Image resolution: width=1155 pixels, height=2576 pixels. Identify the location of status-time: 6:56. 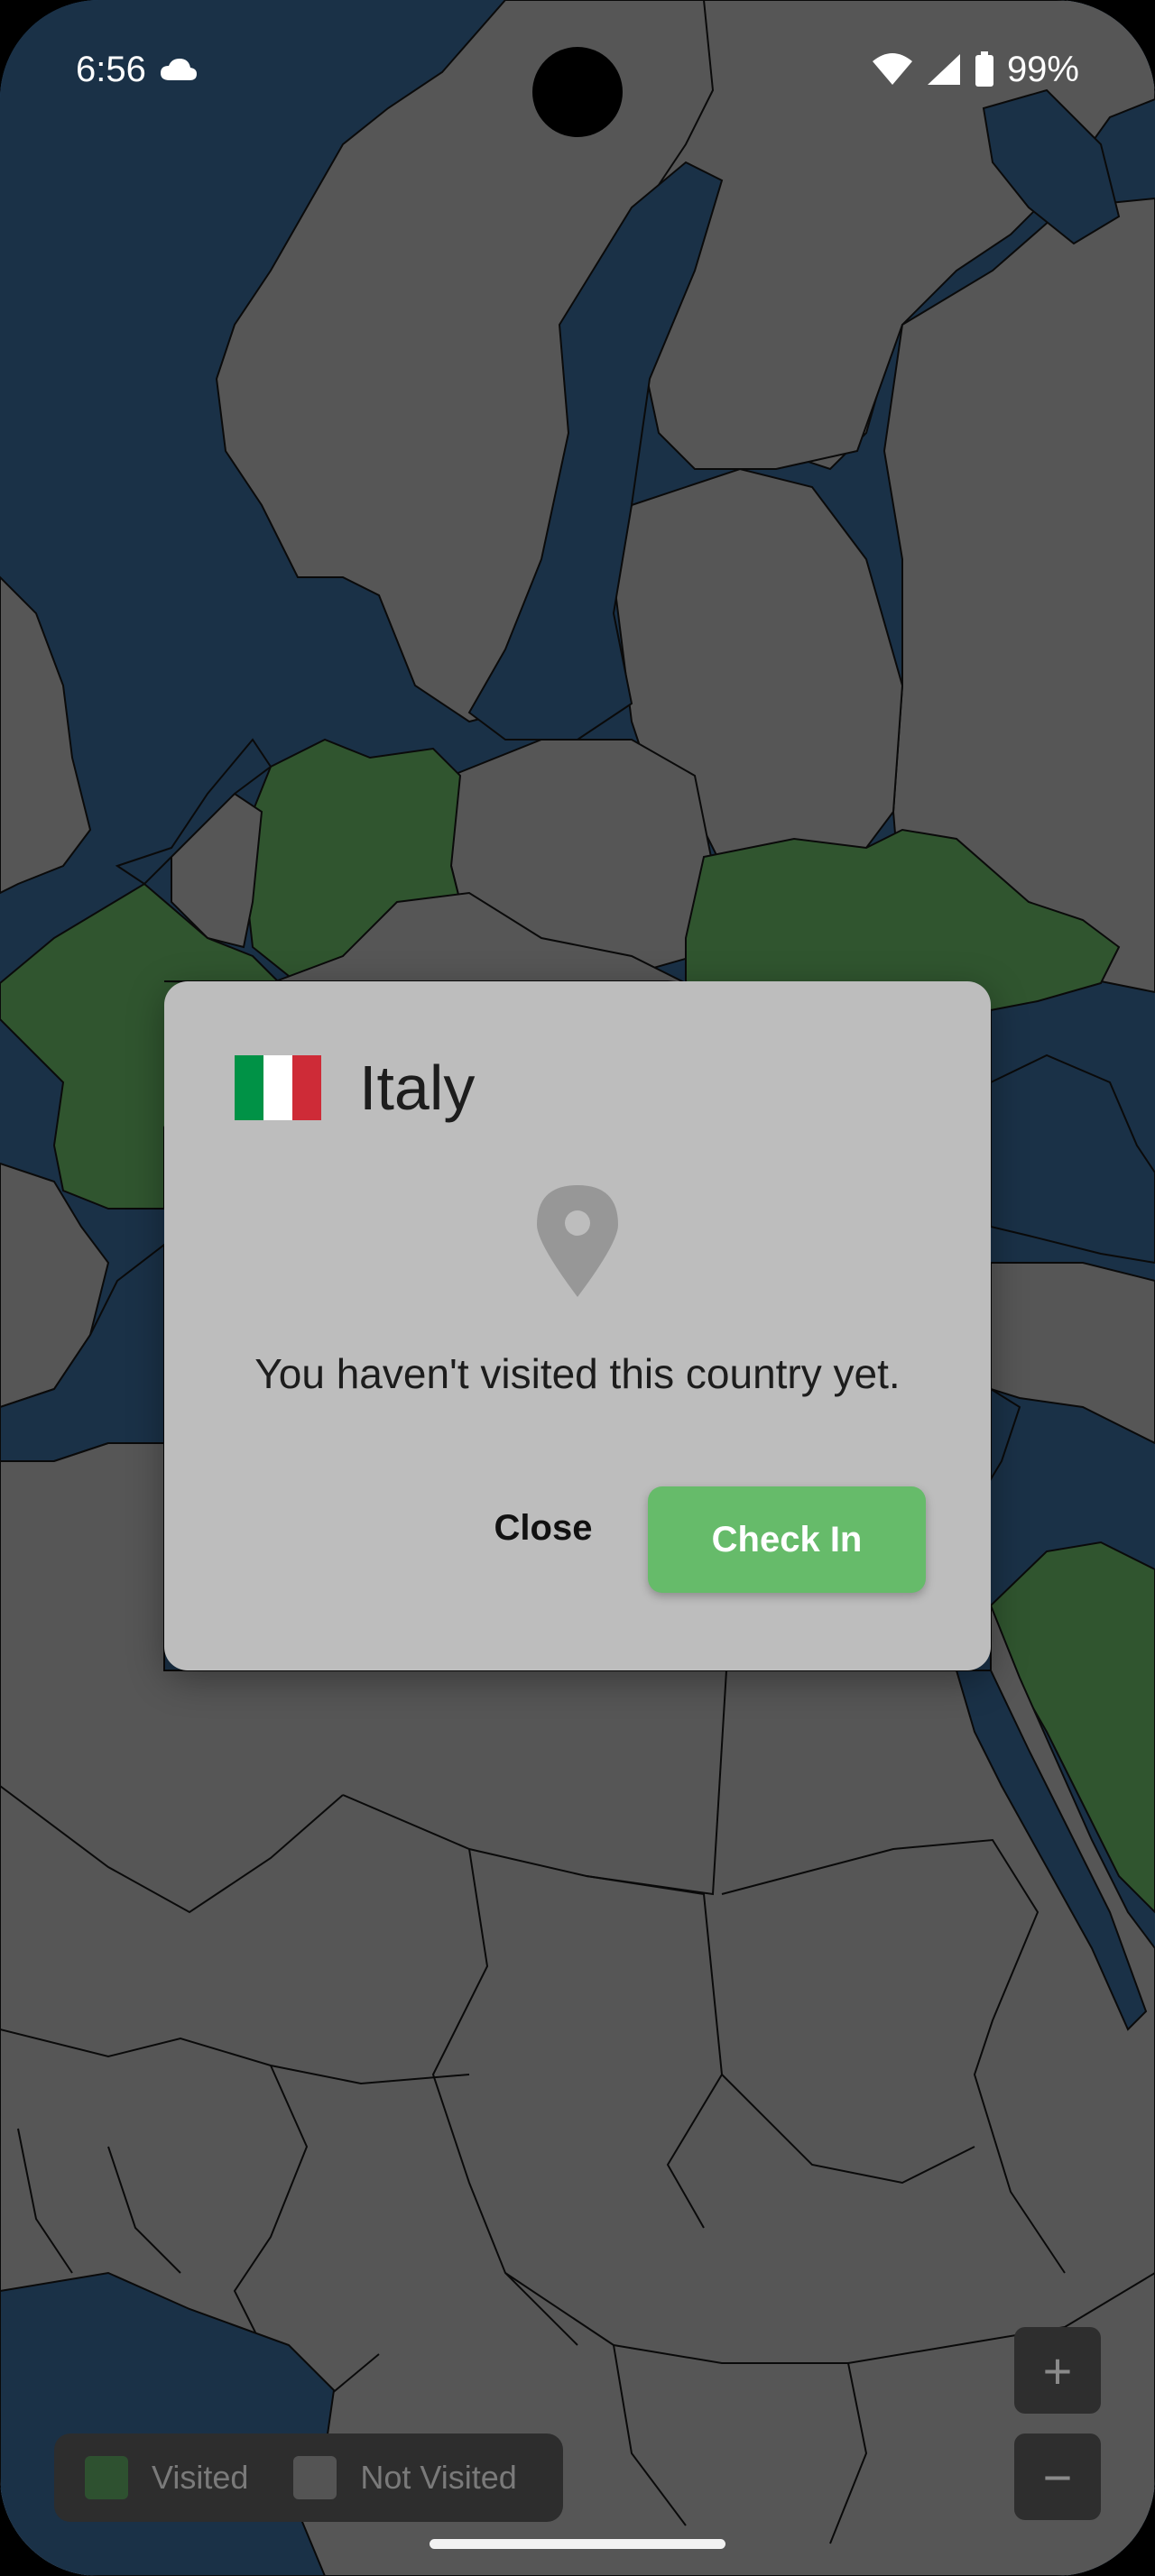
(111, 69).